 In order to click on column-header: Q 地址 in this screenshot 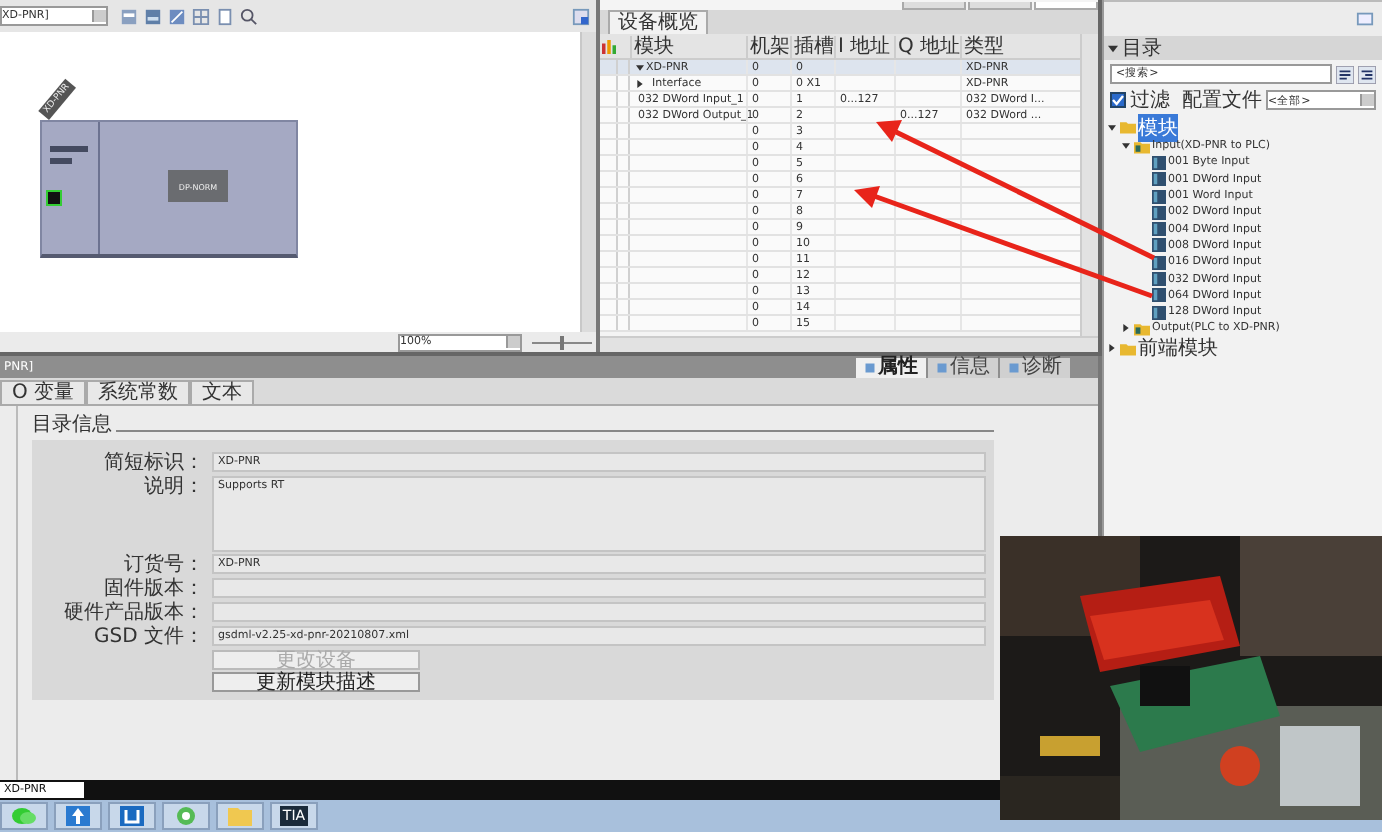, I will do `click(927, 46)`.